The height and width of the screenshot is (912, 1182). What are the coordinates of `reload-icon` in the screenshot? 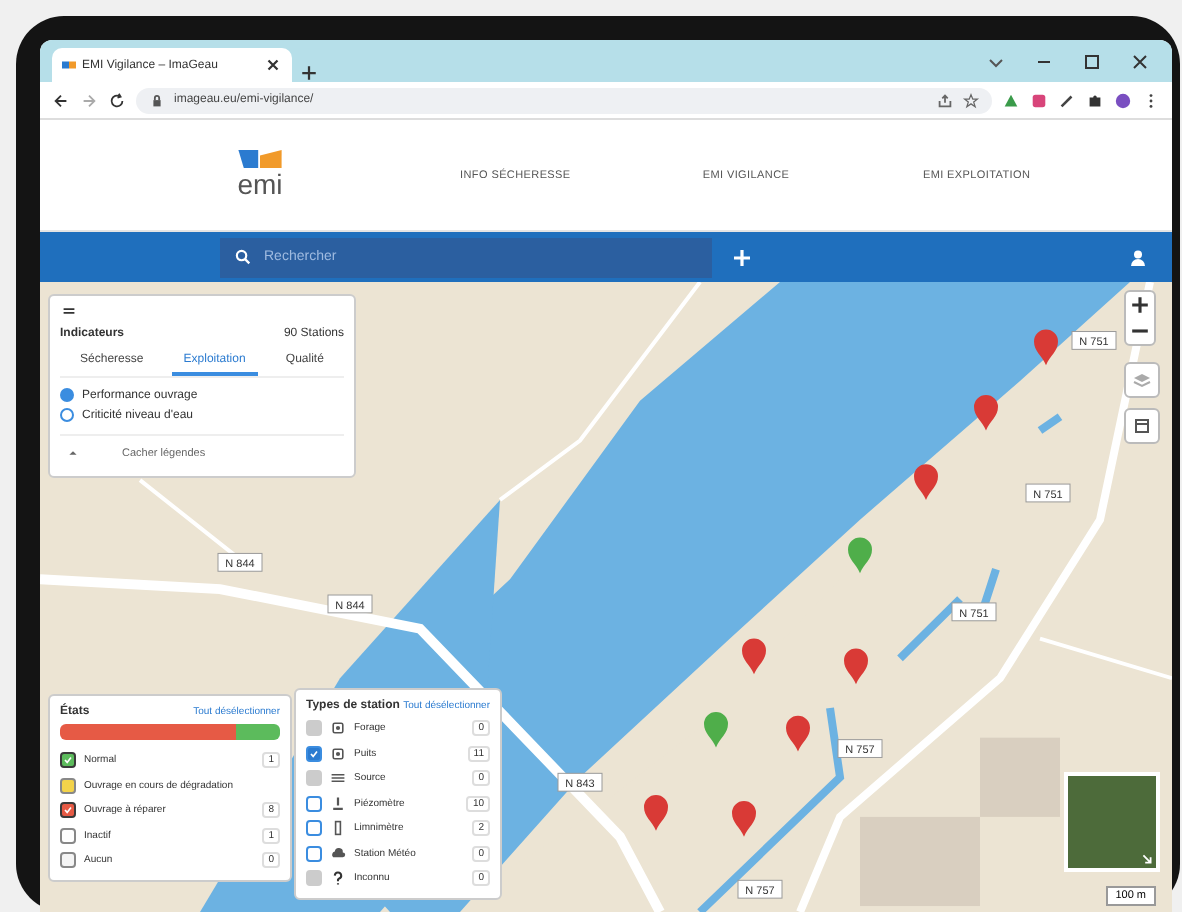 It's located at (117, 100).